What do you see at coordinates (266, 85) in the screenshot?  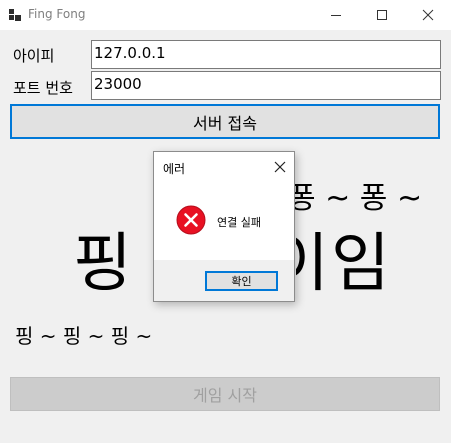 I see `port-input: 23000` at bounding box center [266, 85].